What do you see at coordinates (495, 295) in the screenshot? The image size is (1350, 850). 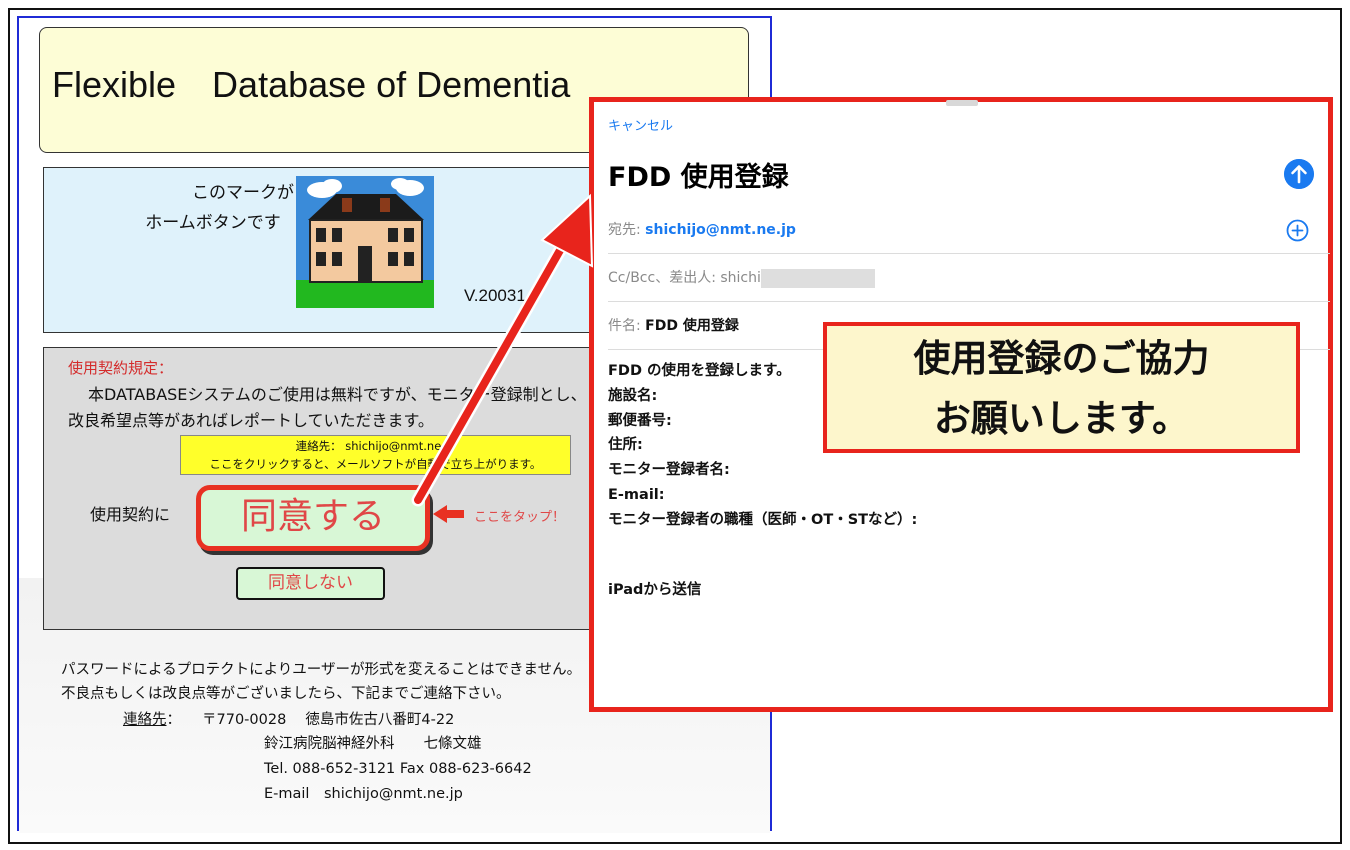 I see `version-label: V.20031` at bounding box center [495, 295].